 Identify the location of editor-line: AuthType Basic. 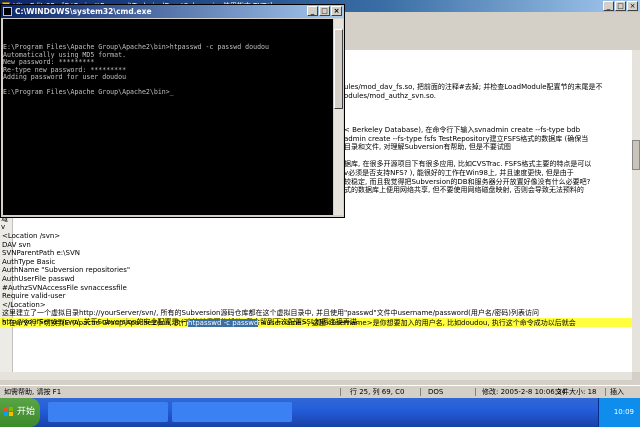
(28, 262).